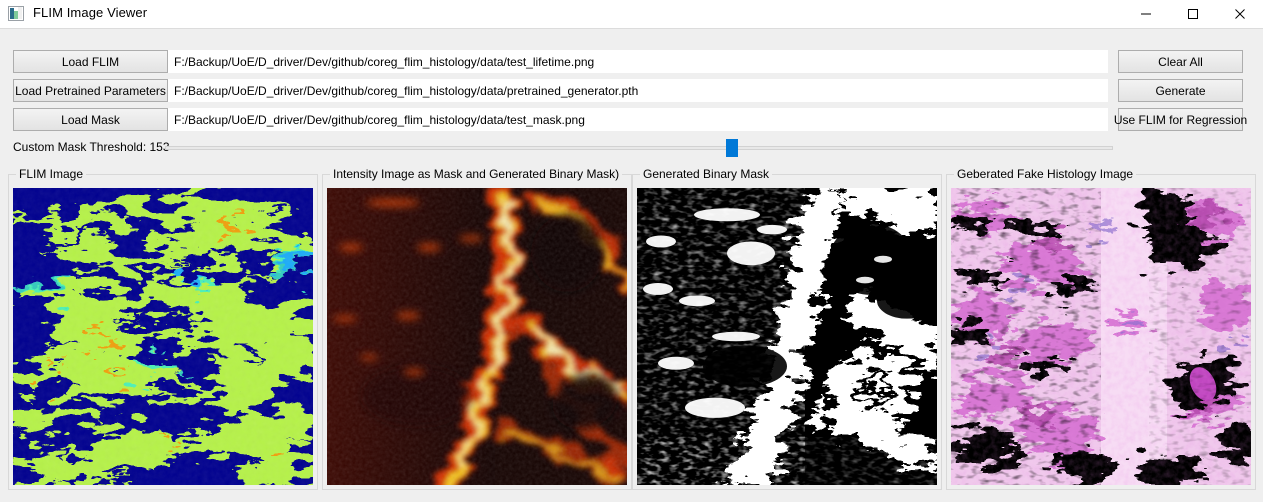  I want to click on panel-flim-image-legend: FLIM Image, so click(51, 174).